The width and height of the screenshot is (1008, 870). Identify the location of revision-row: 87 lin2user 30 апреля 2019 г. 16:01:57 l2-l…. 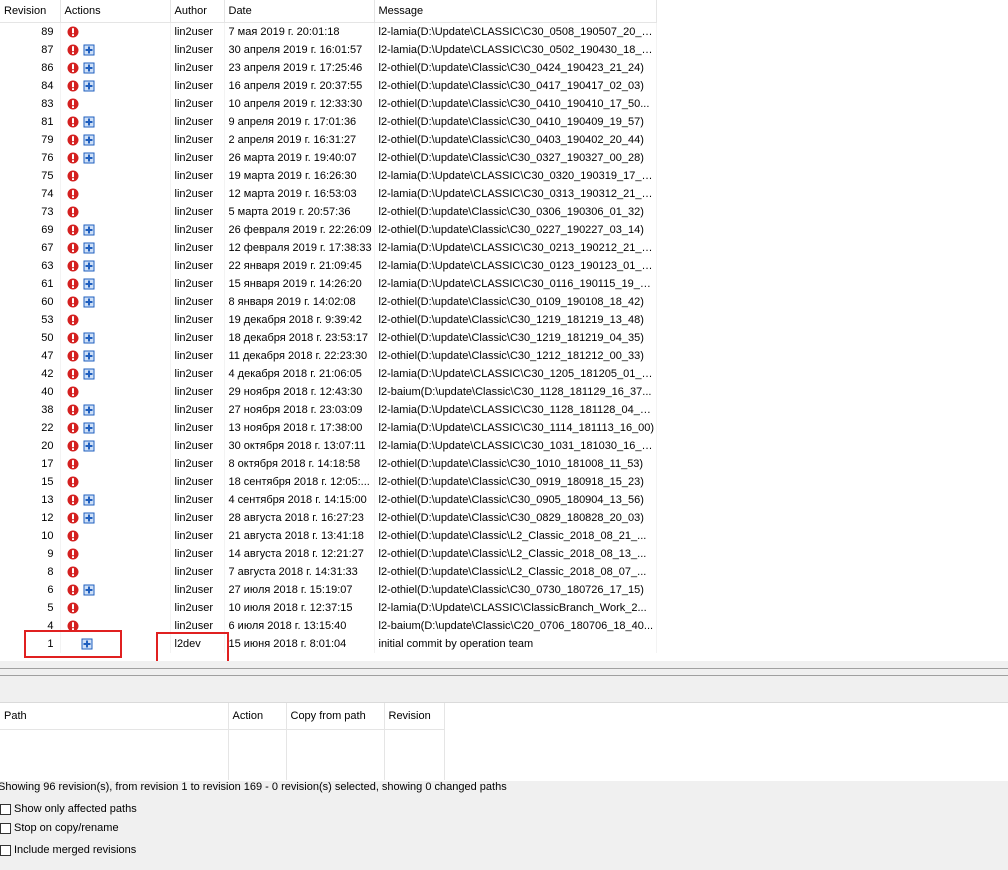
(328, 50).